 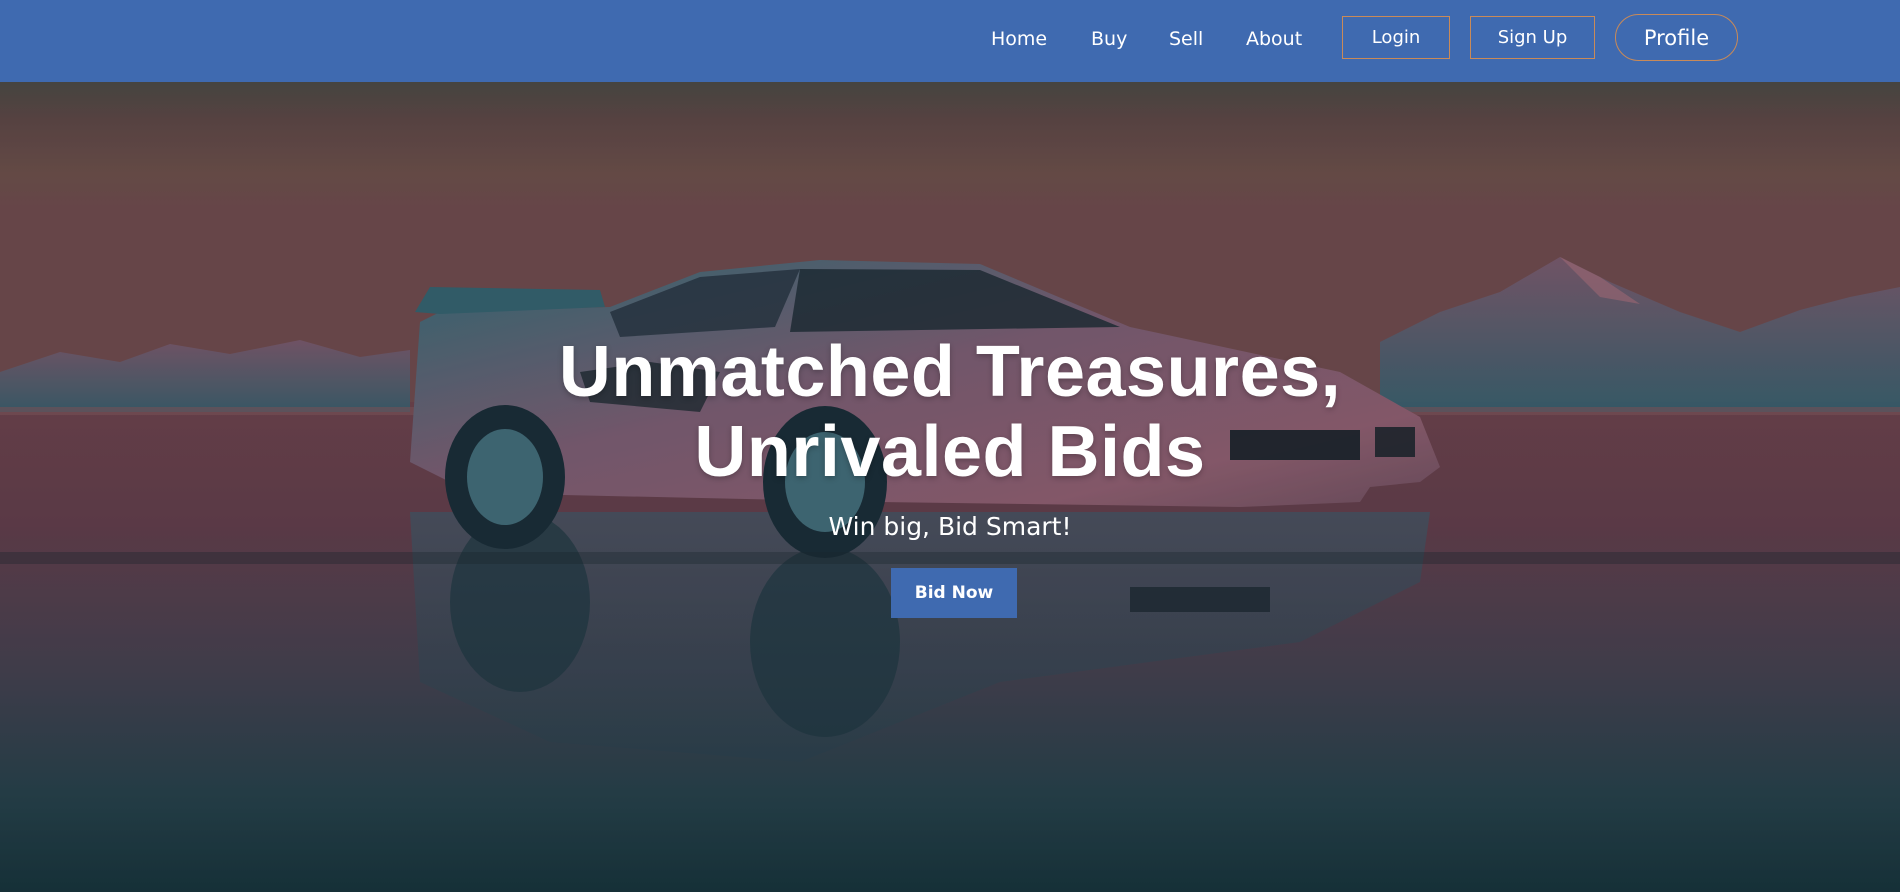 I want to click on bid-now-button: Bid Now, so click(x=954, y=593).